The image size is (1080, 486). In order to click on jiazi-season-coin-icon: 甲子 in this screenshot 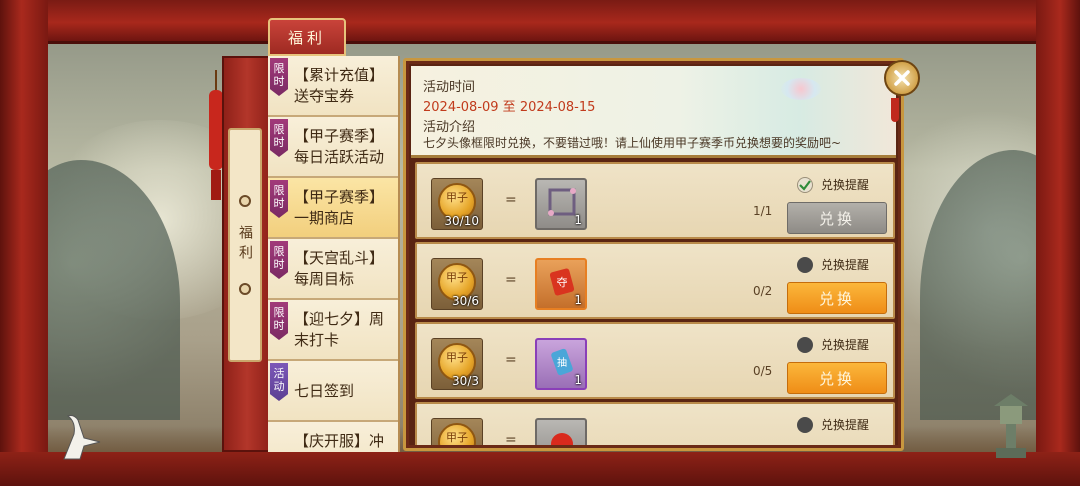, I will do `click(457, 434)`.